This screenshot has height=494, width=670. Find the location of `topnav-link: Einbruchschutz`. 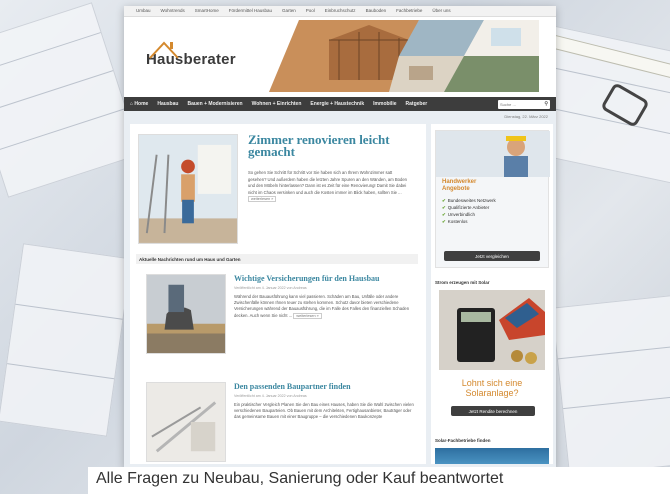

topnav-link: Einbruchschutz is located at coordinates (340, 12).